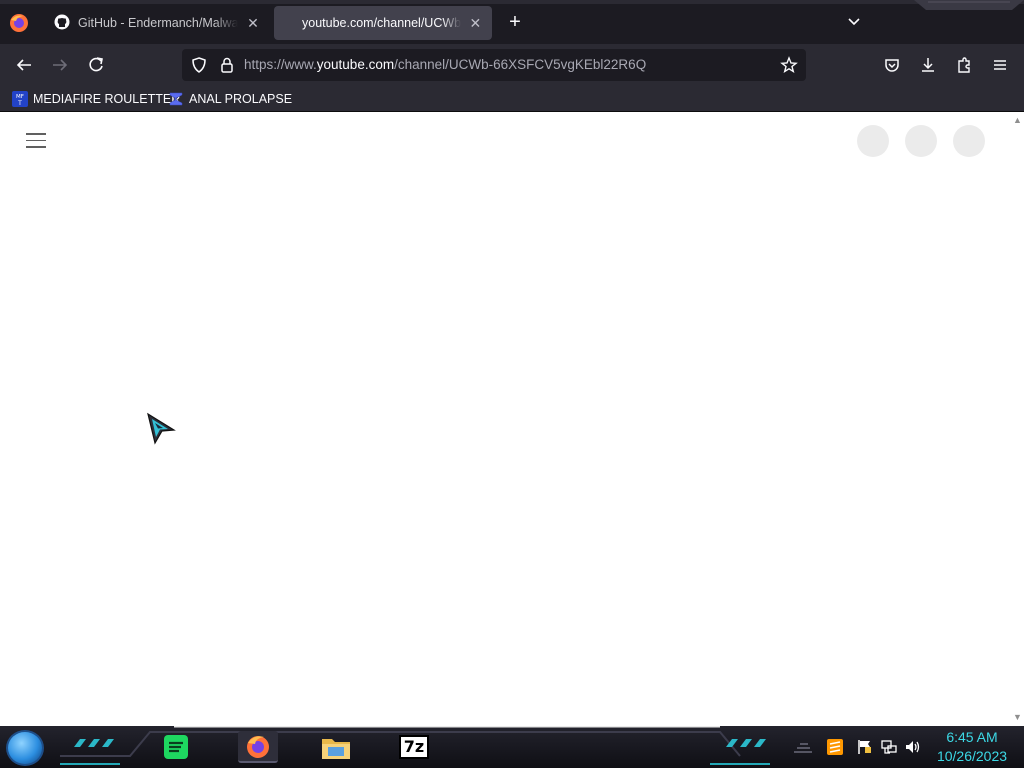 The width and height of the screenshot is (1024, 768). What do you see at coordinates (25, 748) in the screenshot?
I see `start-button` at bounding box center [25, 748].